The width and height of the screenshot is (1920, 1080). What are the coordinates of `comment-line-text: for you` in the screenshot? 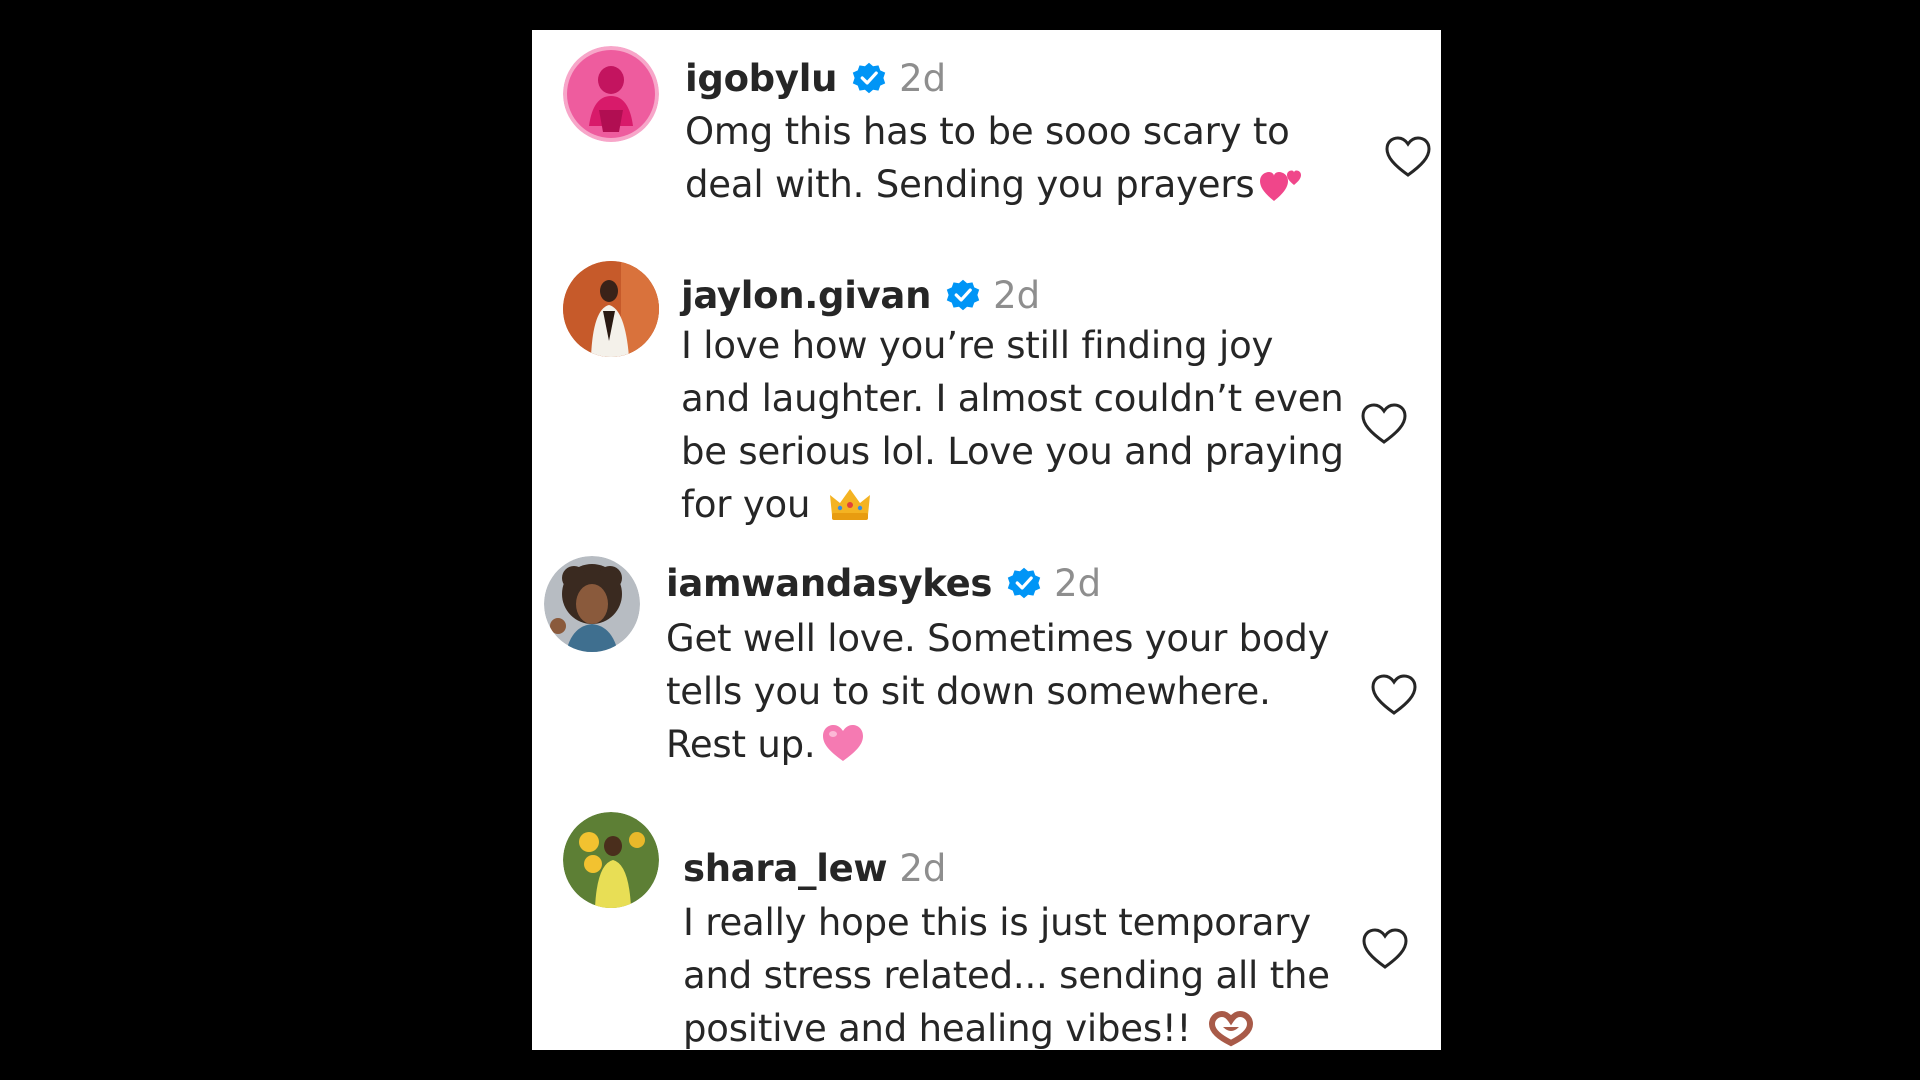 It's located at (746, 504).